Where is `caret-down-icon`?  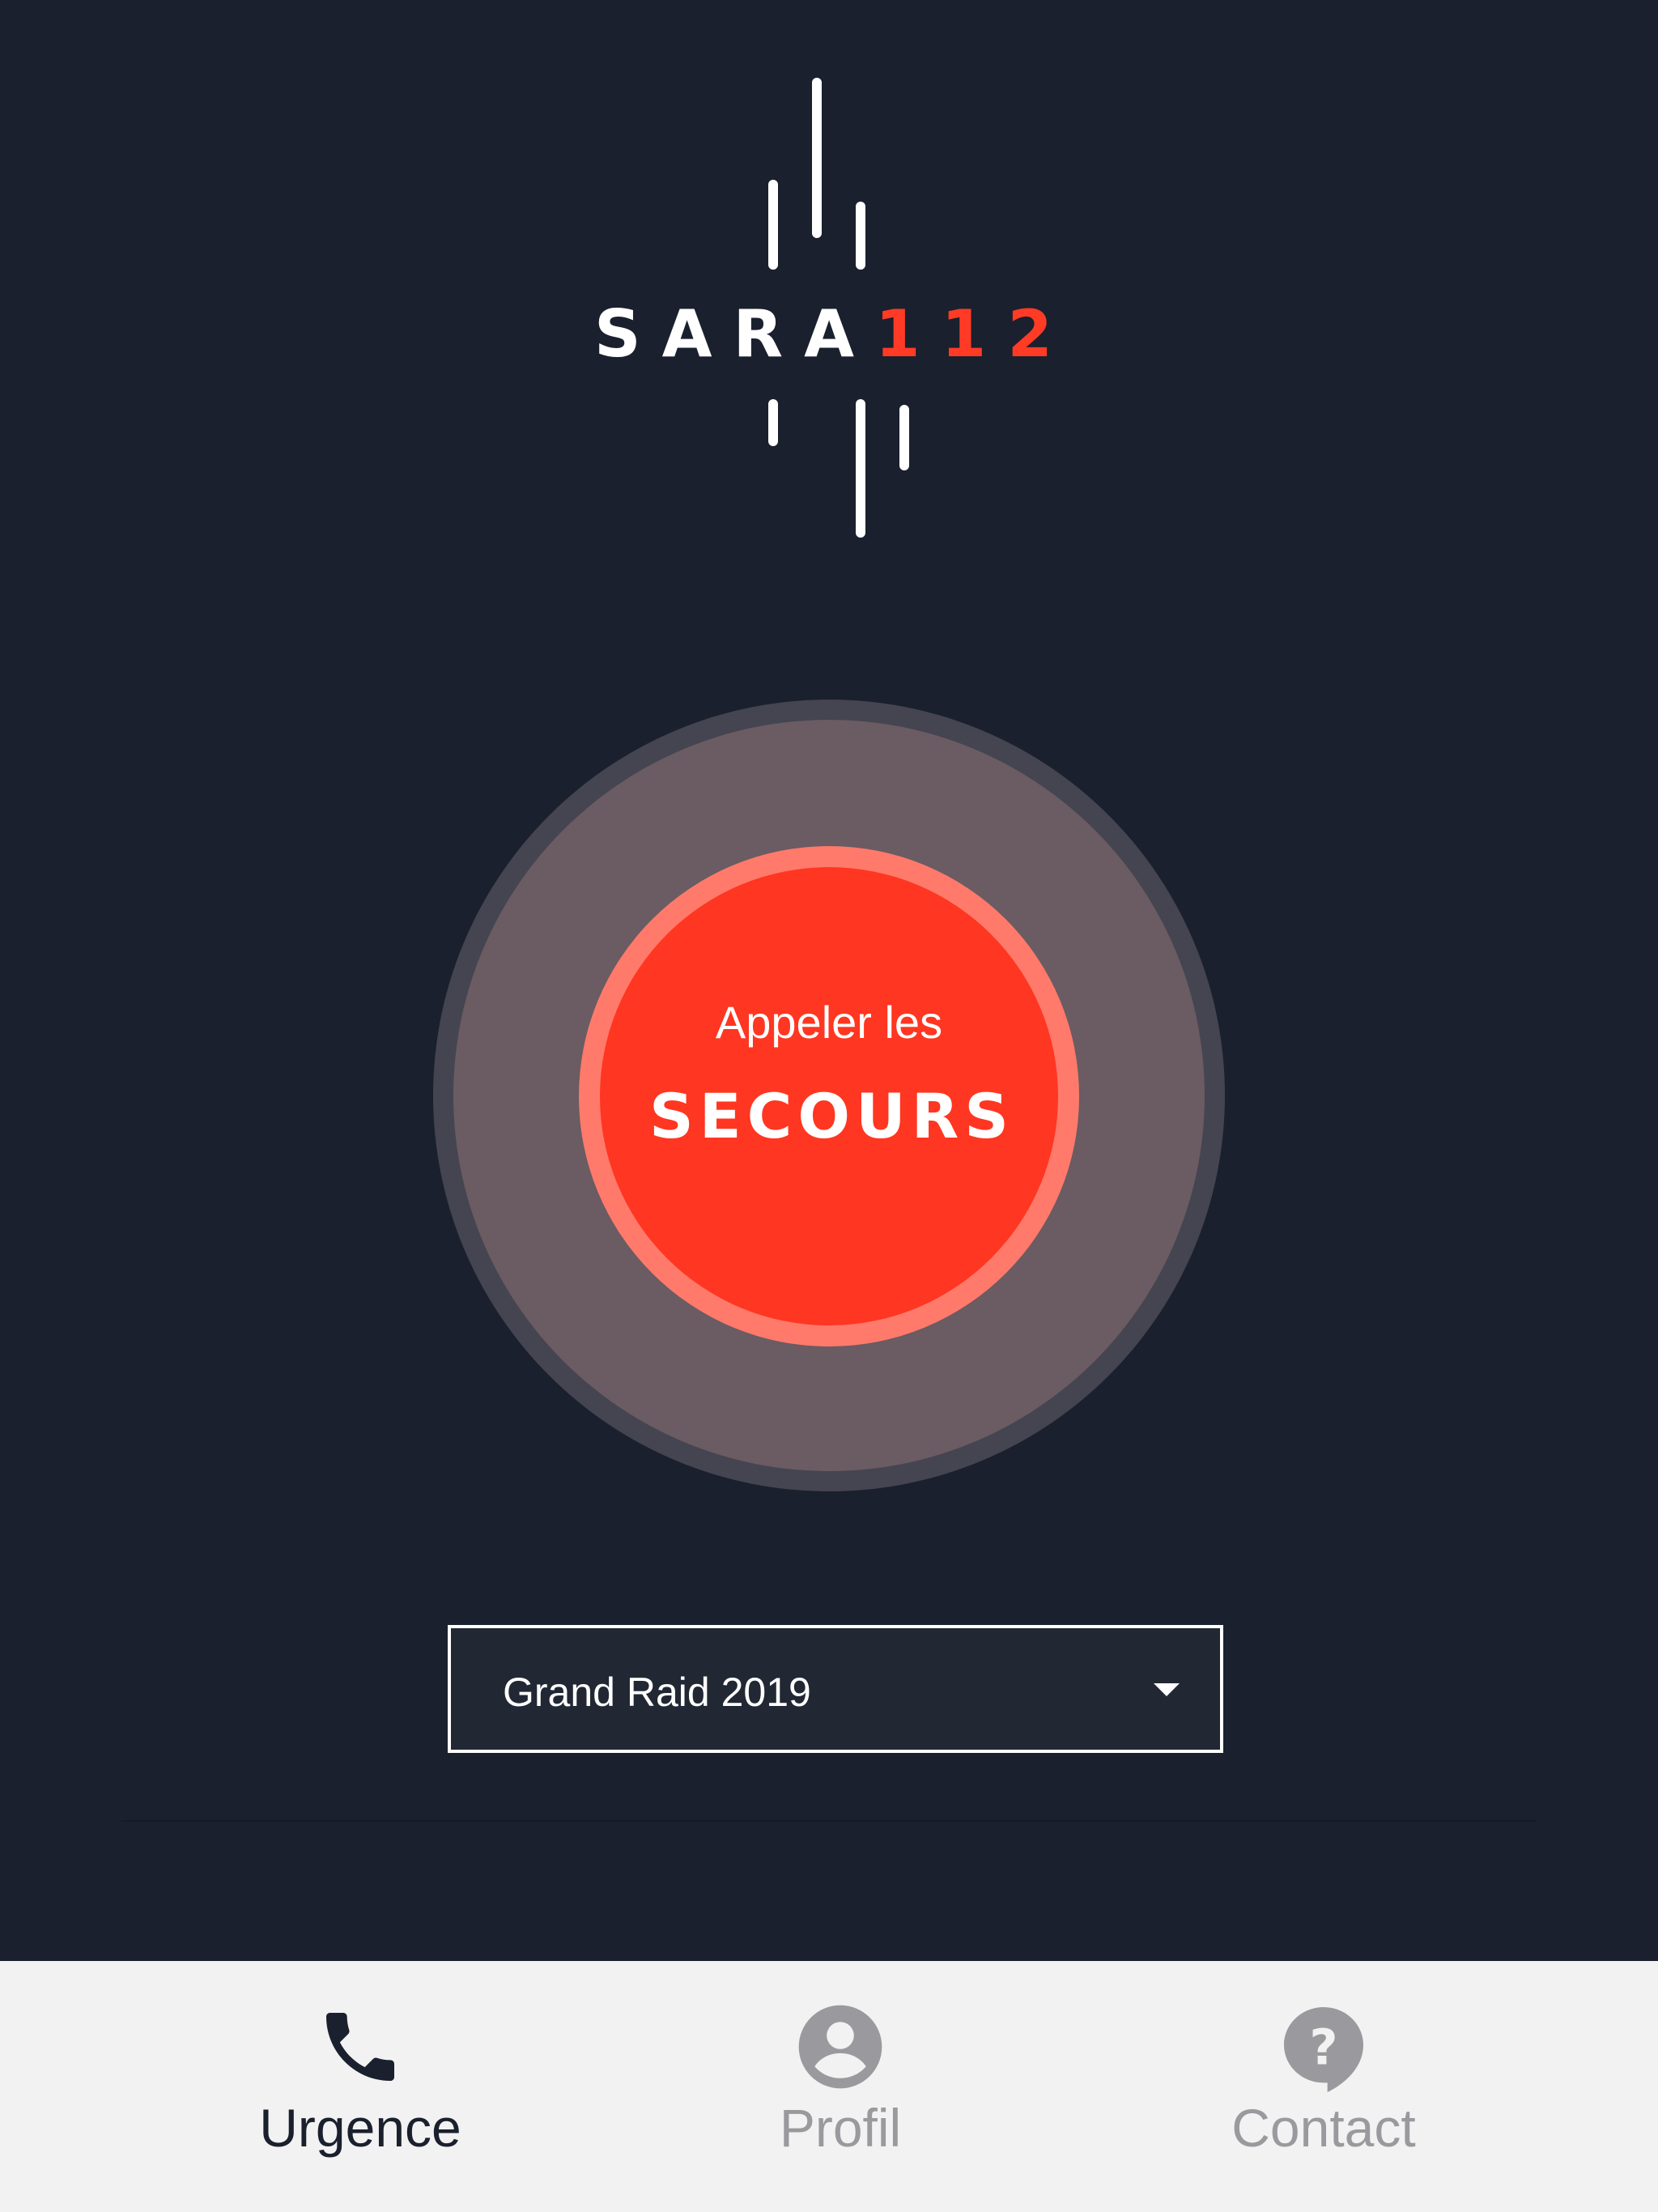
caret-down-icon is located at coordinates (1167, 1690).